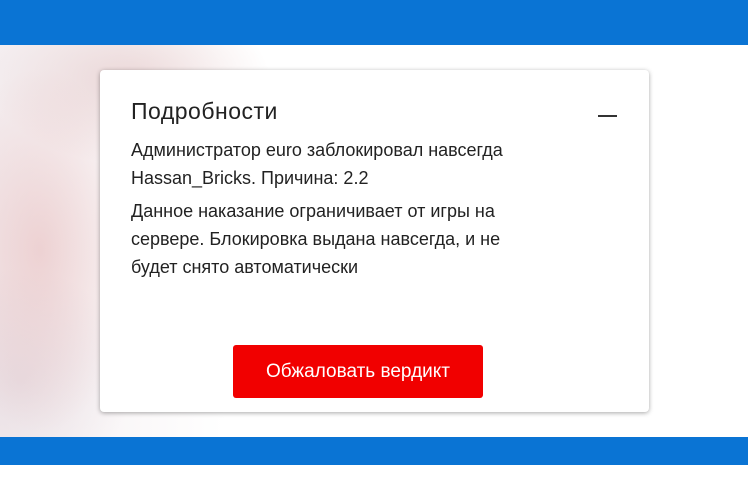 Image resolution: width=748 pixels, height=502 pixels. I want to click on minus-icon, so click(607, 116).